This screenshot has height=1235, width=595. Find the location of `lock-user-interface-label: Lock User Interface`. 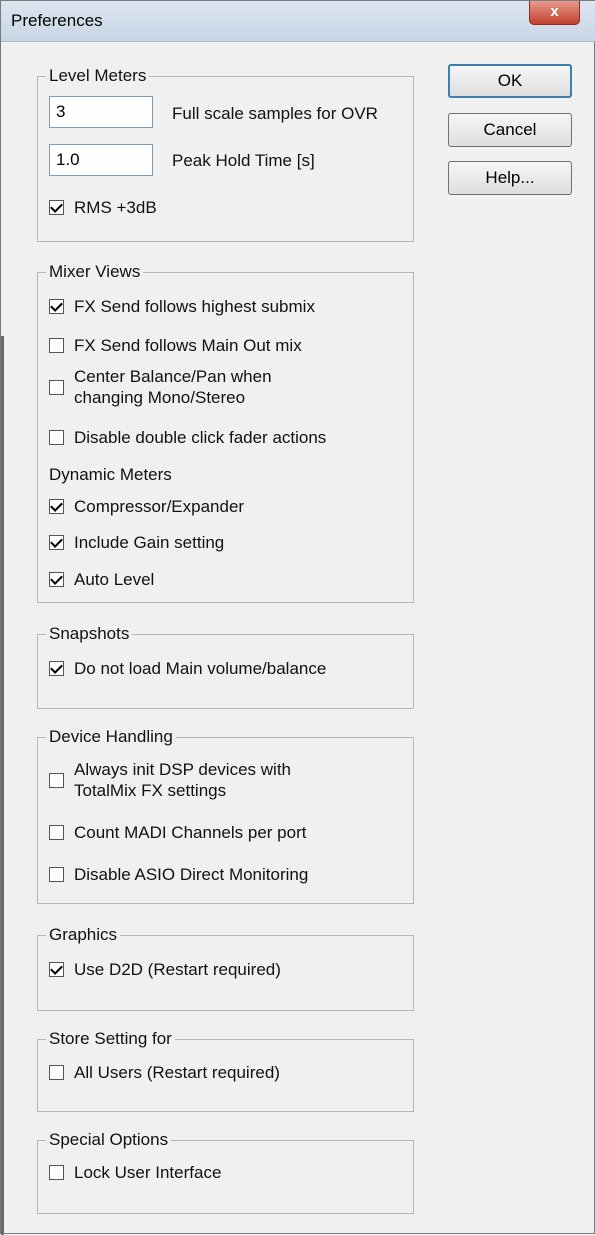

lock-user-interface-label: Lock User Interface is located at coordinates (148, 1172).